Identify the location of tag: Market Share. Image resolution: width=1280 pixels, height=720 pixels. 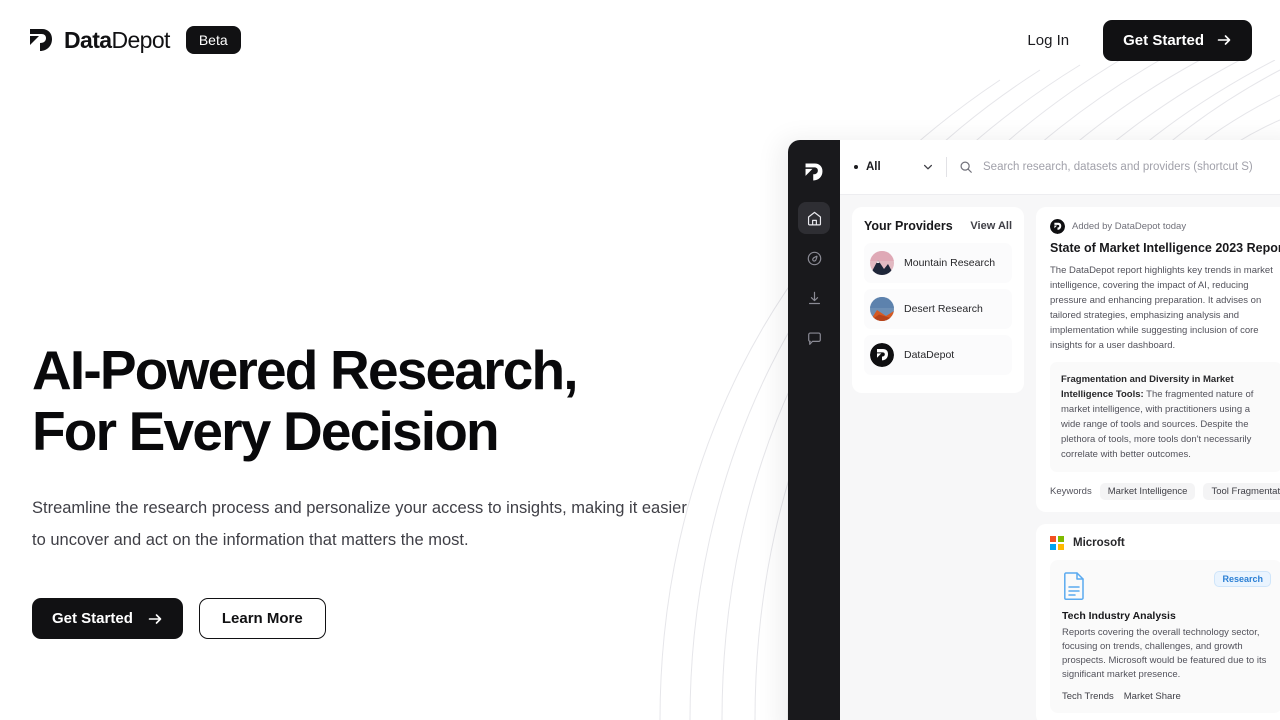
(1152, 696).